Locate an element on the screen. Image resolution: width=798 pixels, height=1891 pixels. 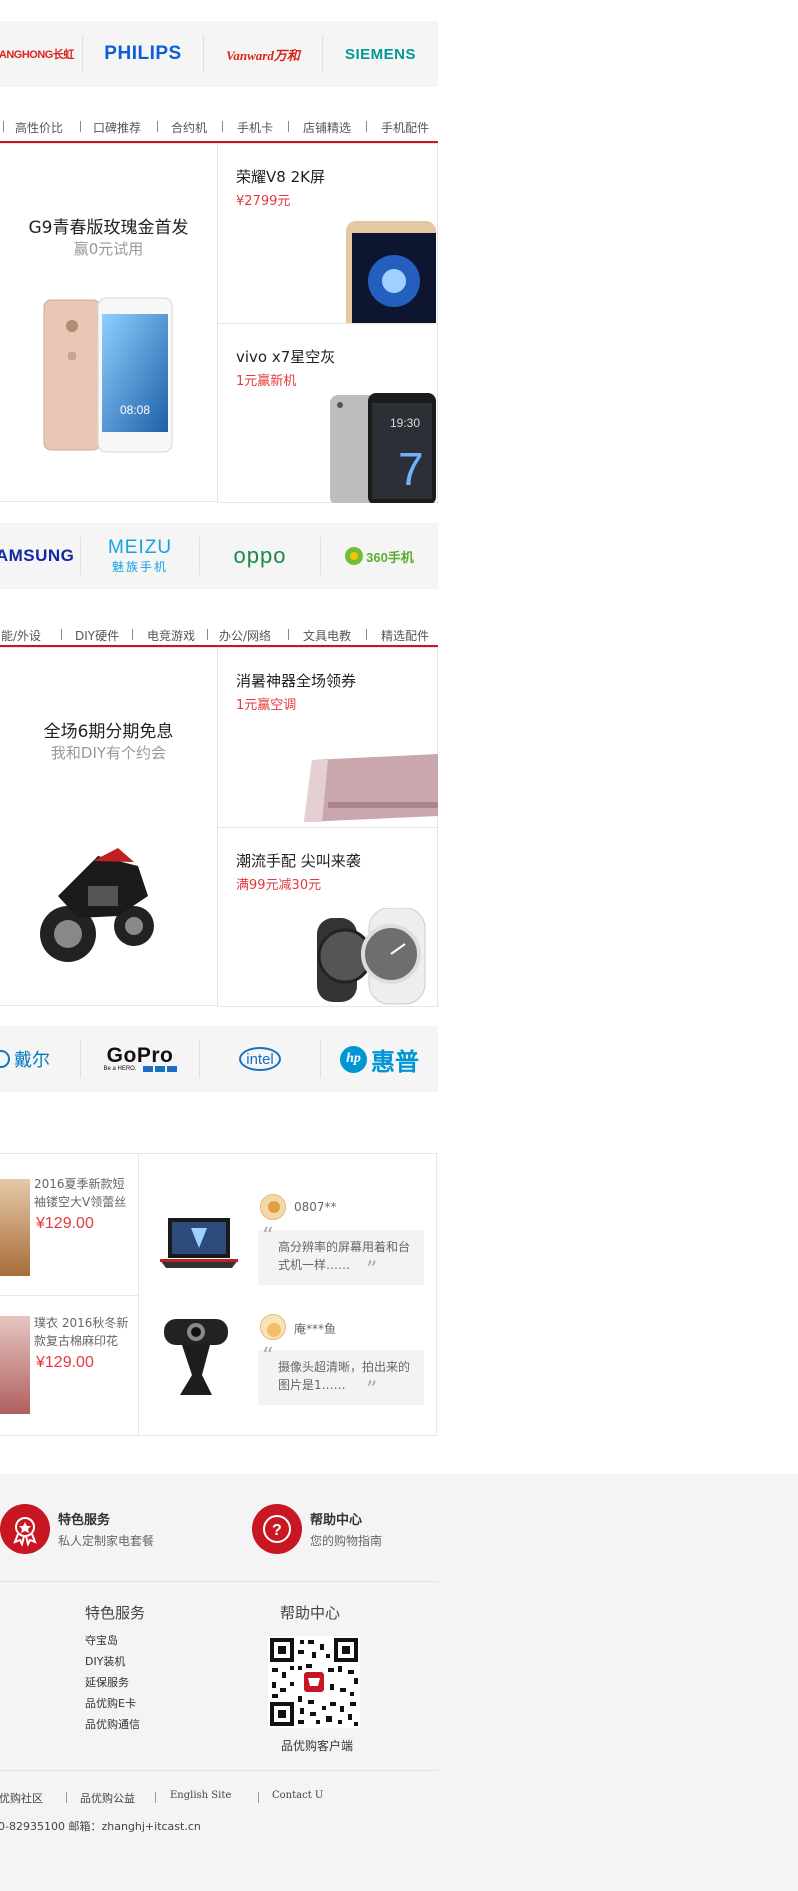
service-title: 特色服务 is located at coordinates (84, 1518).